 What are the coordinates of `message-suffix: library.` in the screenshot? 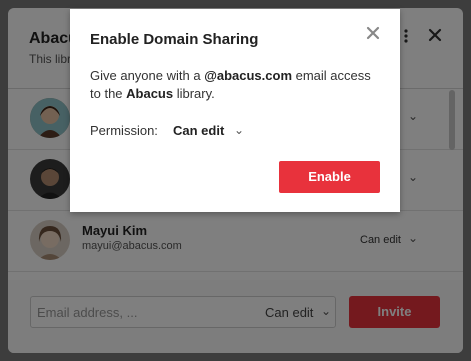 It's located at (194, 93).